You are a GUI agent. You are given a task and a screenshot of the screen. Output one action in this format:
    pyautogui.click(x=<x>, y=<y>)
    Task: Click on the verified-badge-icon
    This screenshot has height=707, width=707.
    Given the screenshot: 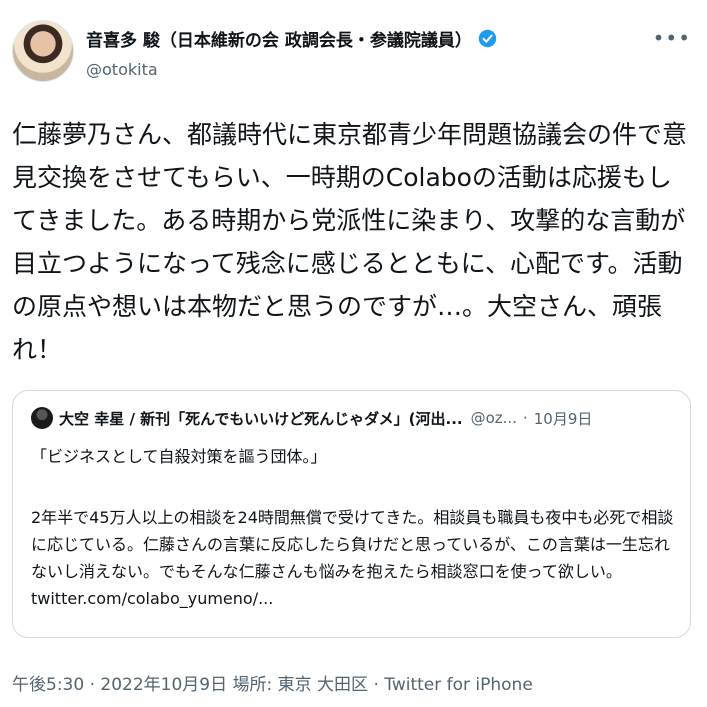 What is the action you would take?
    pyautogui.click(x=487, y=38)
    